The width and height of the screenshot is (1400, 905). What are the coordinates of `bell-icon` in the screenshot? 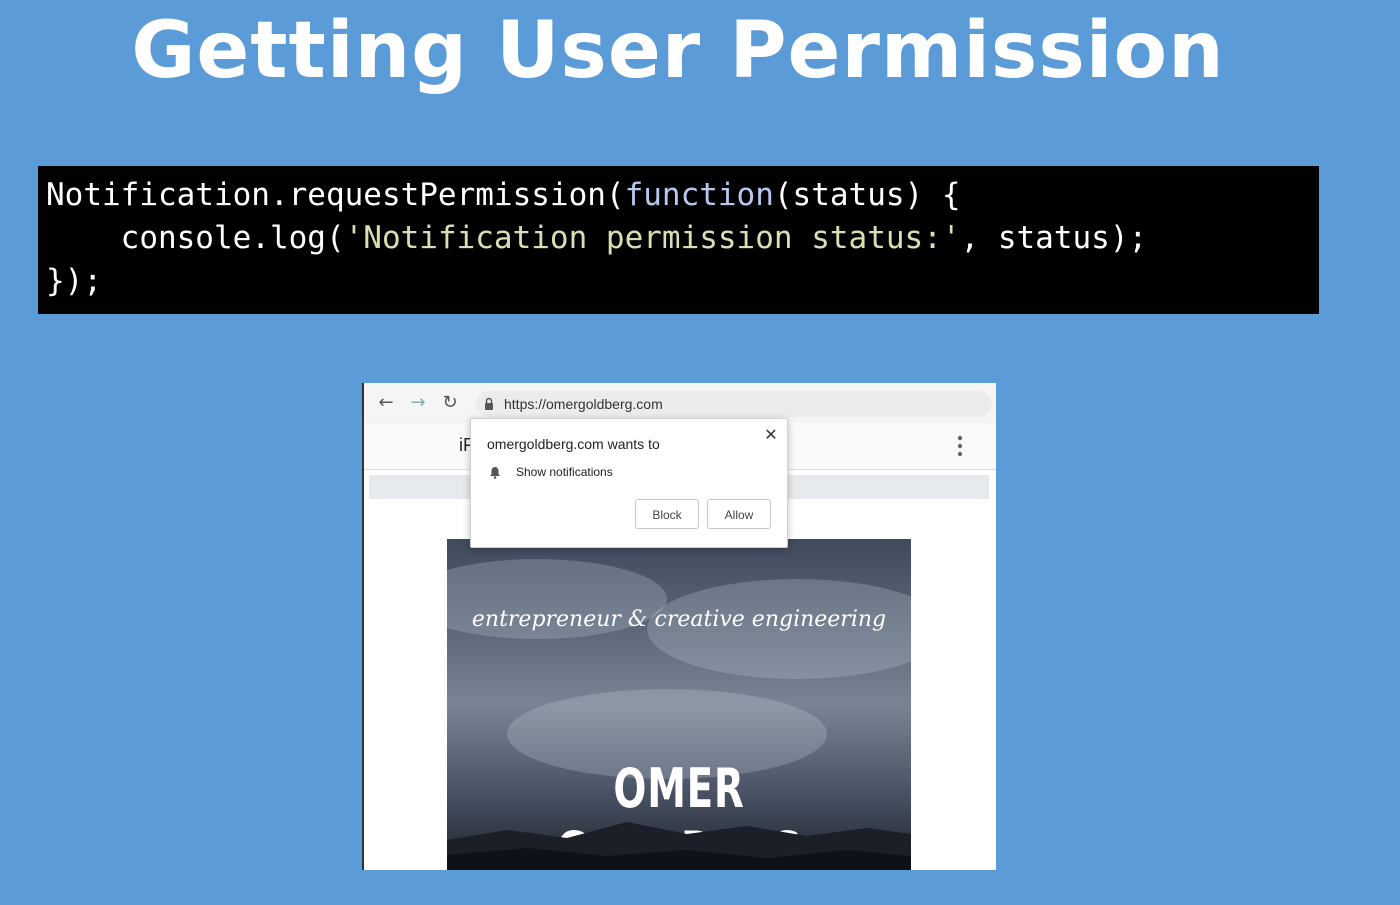 It's located at (495, 473).